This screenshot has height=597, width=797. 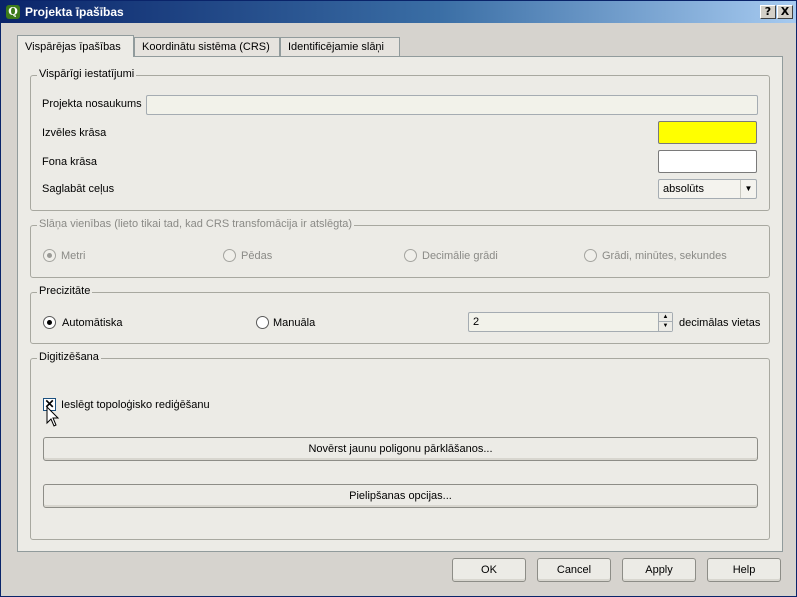 What do you see at coordinates (707, 132) in the screenshot?
I see `selection-color-button` at bounding box center [707, 132].